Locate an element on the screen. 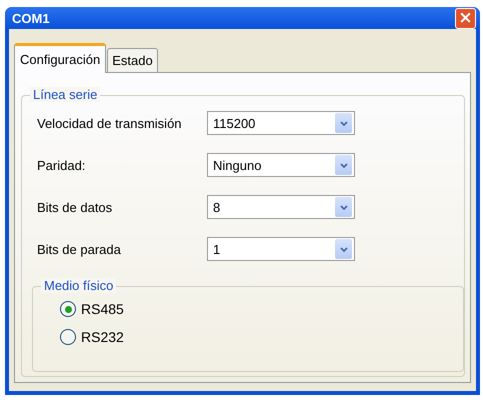 The width and height of the screenshot is (483, 408). window-title: COM1 is located at coordinates (31, 18).